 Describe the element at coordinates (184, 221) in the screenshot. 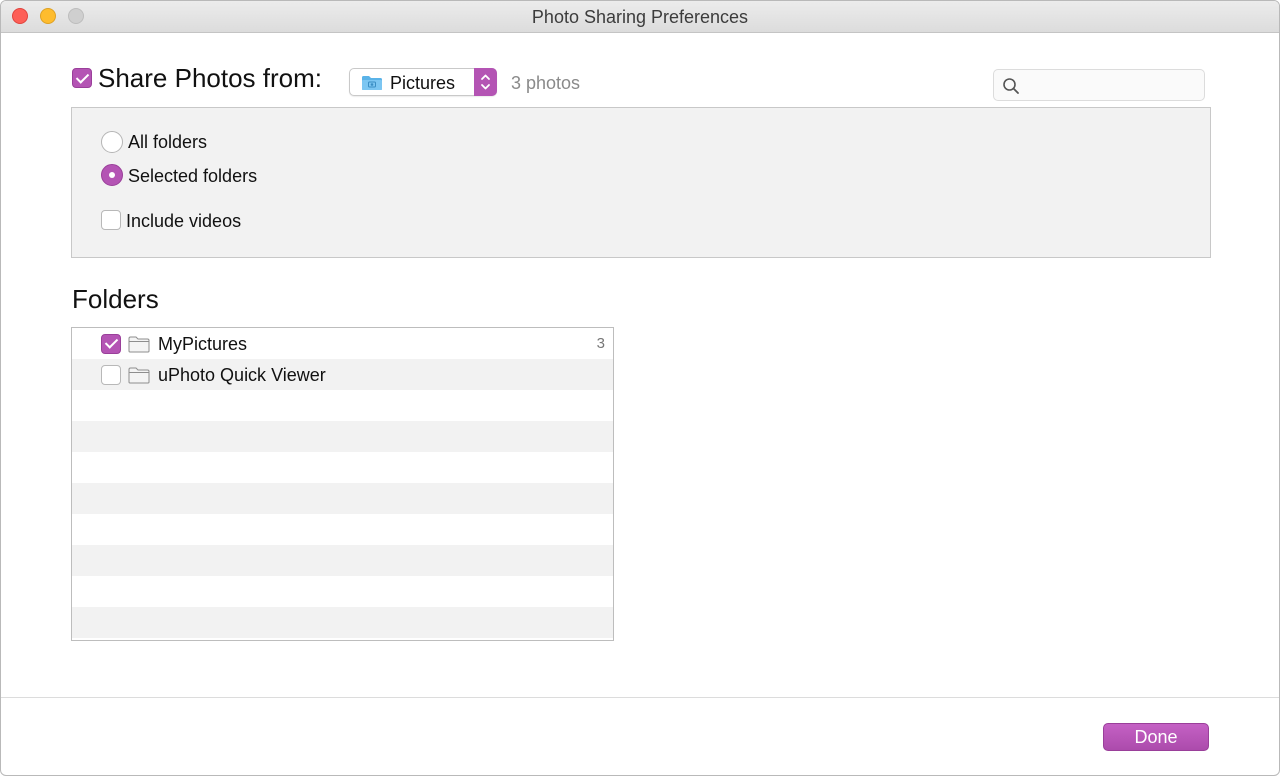

I see `include-videos-label: Include videos` at that location.